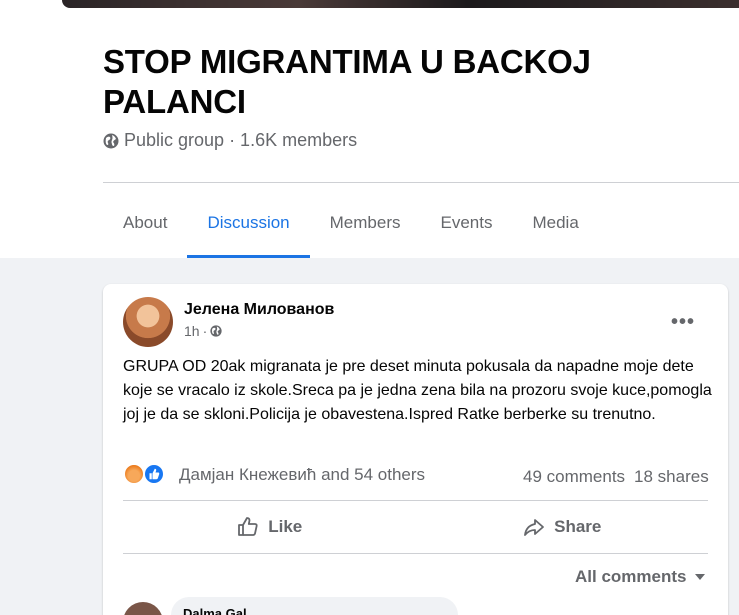  What do you see at coordinates (148, 322) in the screenshot?
I see `avatar` at bounding box center [148, 322].